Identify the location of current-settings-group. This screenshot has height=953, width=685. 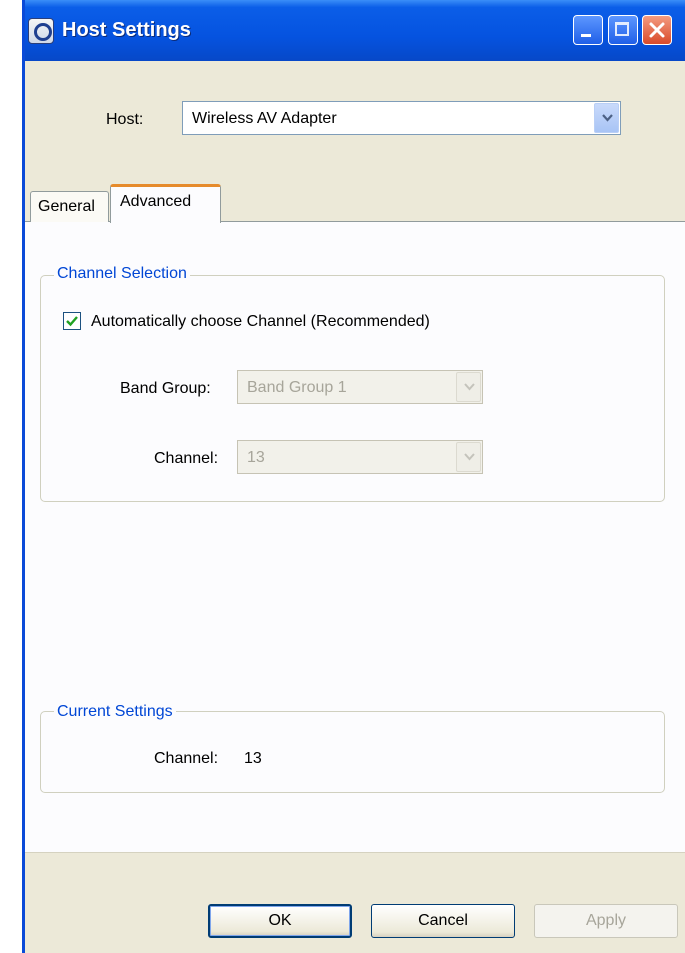
(352, 752).